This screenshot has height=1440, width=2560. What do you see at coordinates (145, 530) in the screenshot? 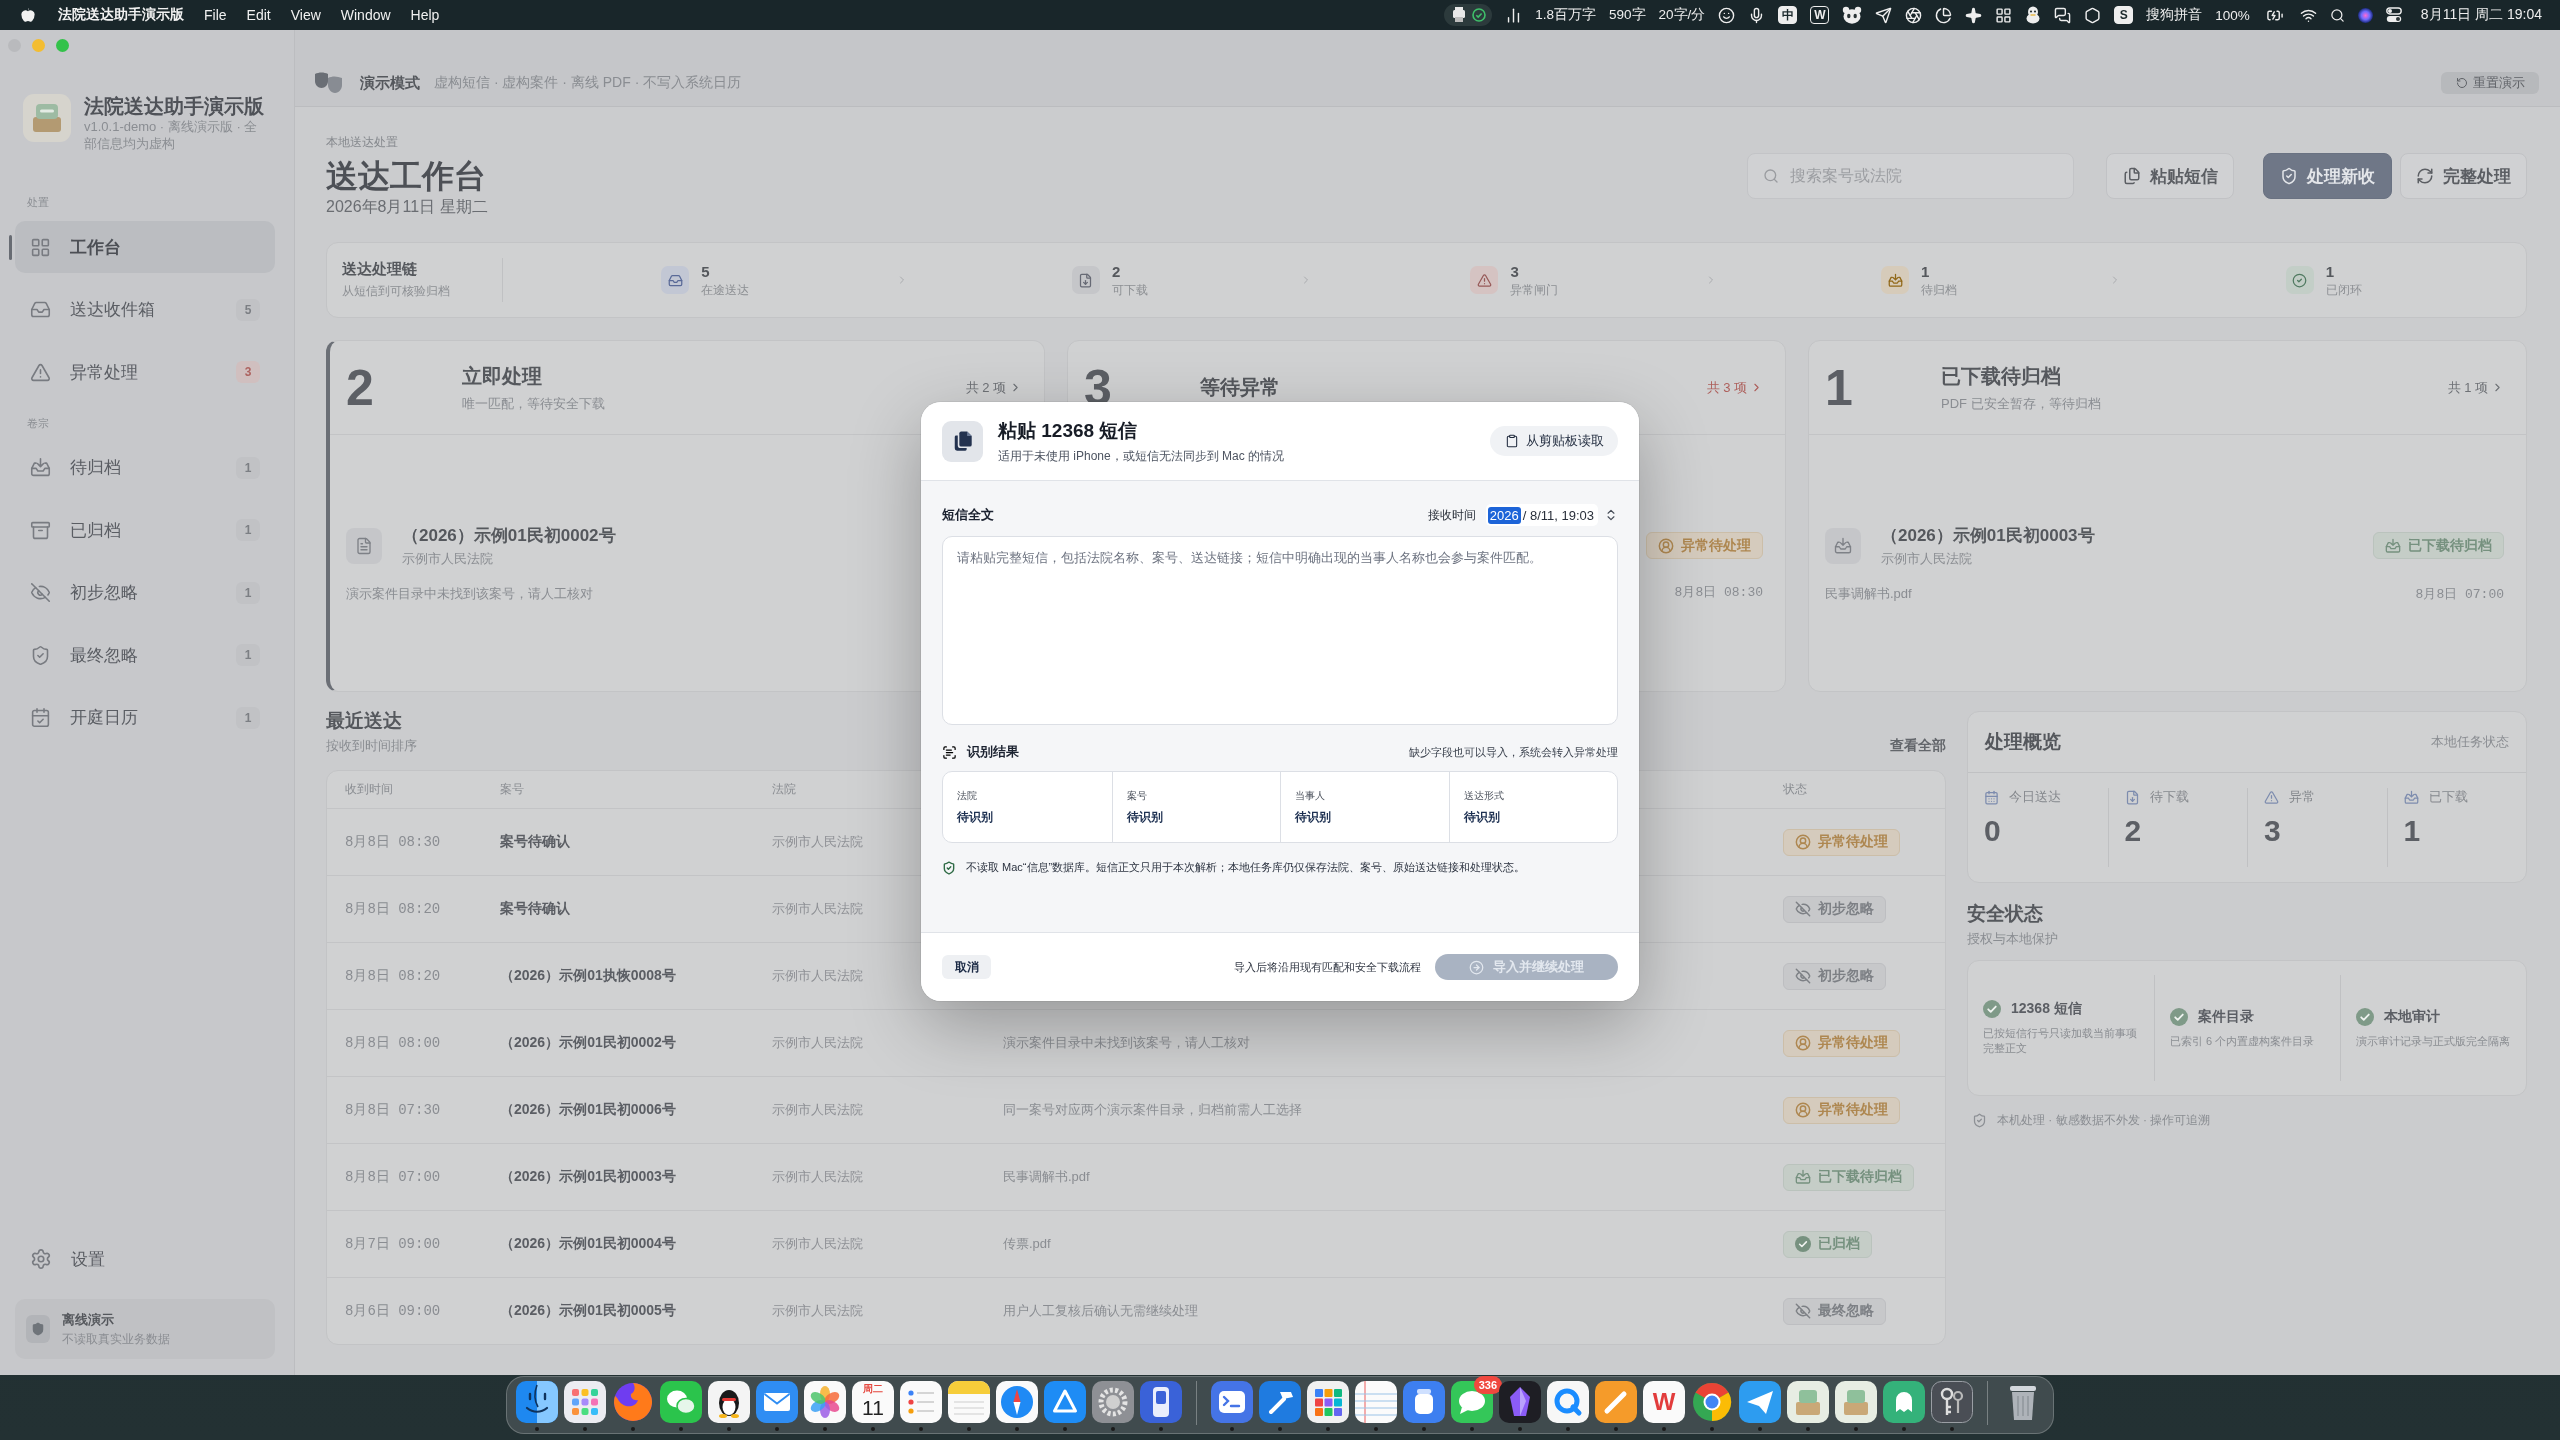
I see `nav-item: 已归档 1` at bounding box center [145, 530].